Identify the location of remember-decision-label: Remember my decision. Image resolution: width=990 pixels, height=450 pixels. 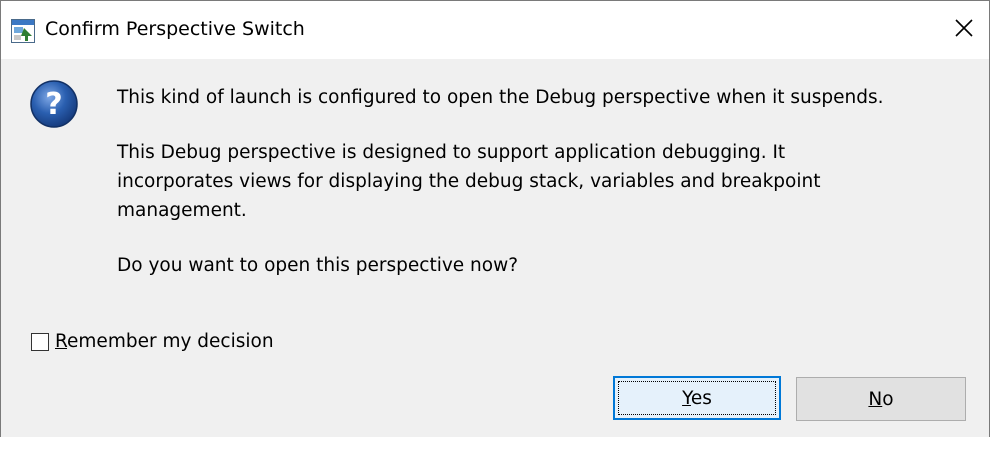
(164, 341).